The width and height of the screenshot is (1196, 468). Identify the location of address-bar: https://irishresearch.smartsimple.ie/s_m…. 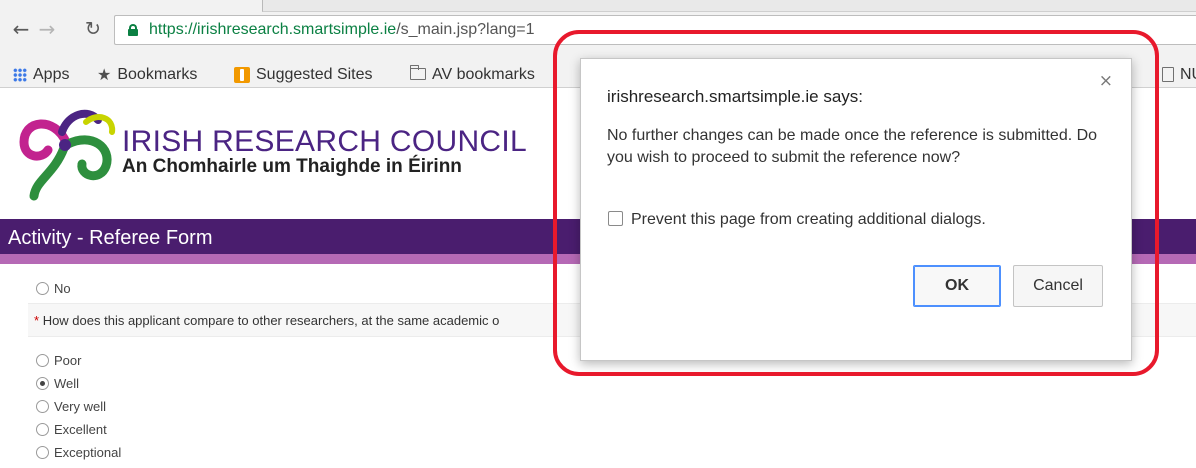
(655, 30).